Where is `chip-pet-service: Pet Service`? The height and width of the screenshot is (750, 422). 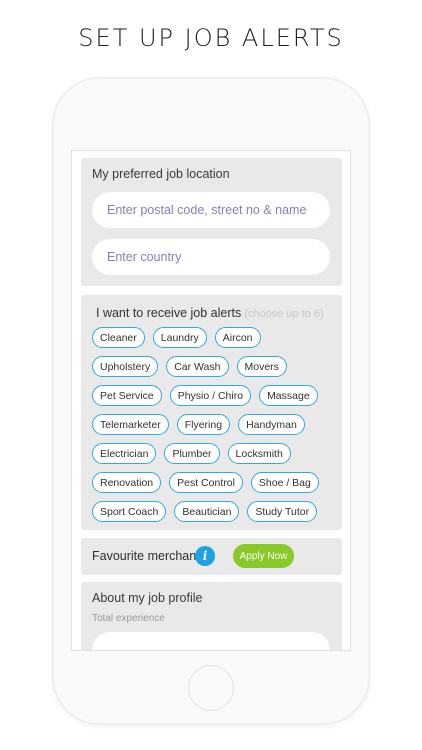 chip-pet-service: Pet Service is located at coordinates (127, 395).